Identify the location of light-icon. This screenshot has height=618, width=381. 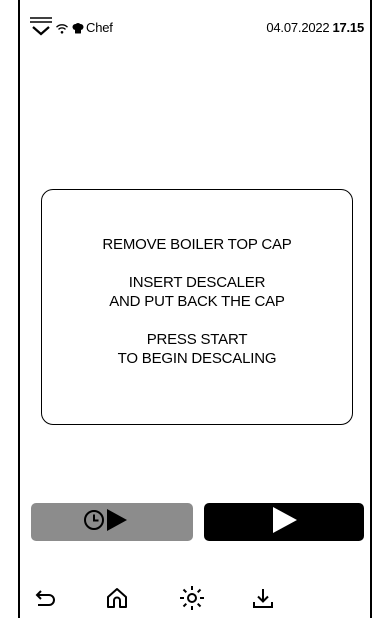
(192, 600).